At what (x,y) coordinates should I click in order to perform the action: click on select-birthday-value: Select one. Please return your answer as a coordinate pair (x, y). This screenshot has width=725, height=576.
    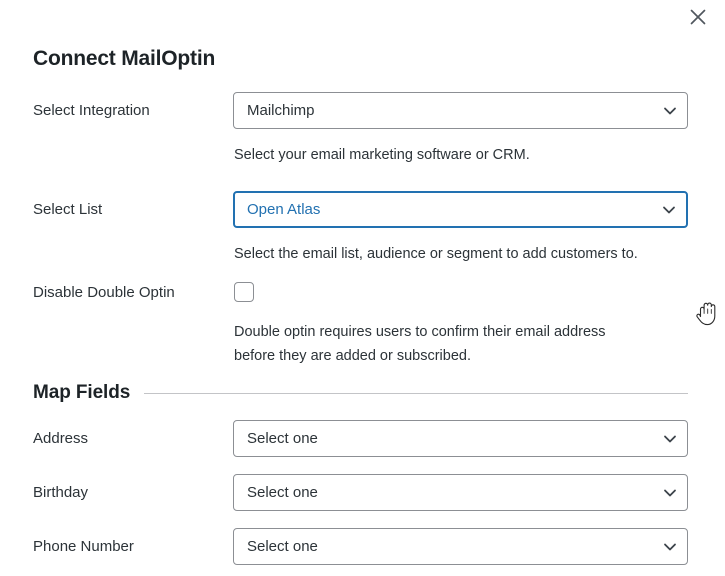
    Looking at the image, I should click on (282, 492).